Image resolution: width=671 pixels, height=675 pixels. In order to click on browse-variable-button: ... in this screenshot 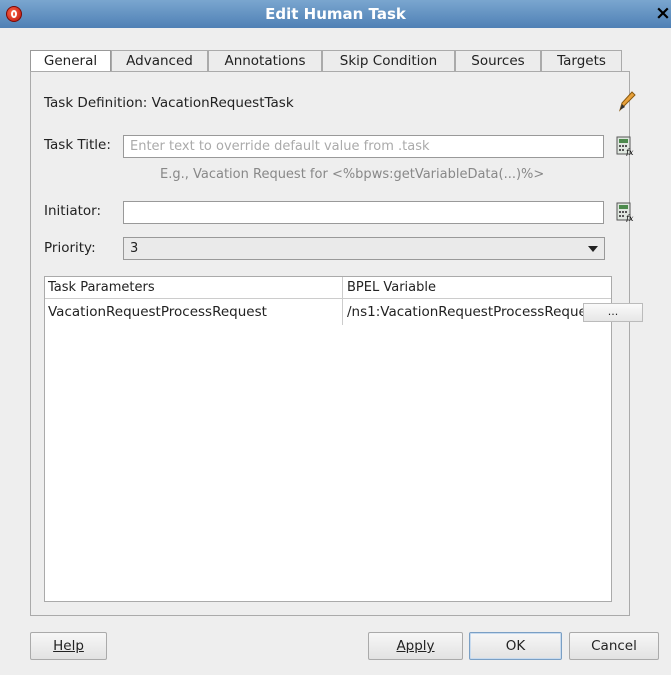, I will do `click(613, 312)`.